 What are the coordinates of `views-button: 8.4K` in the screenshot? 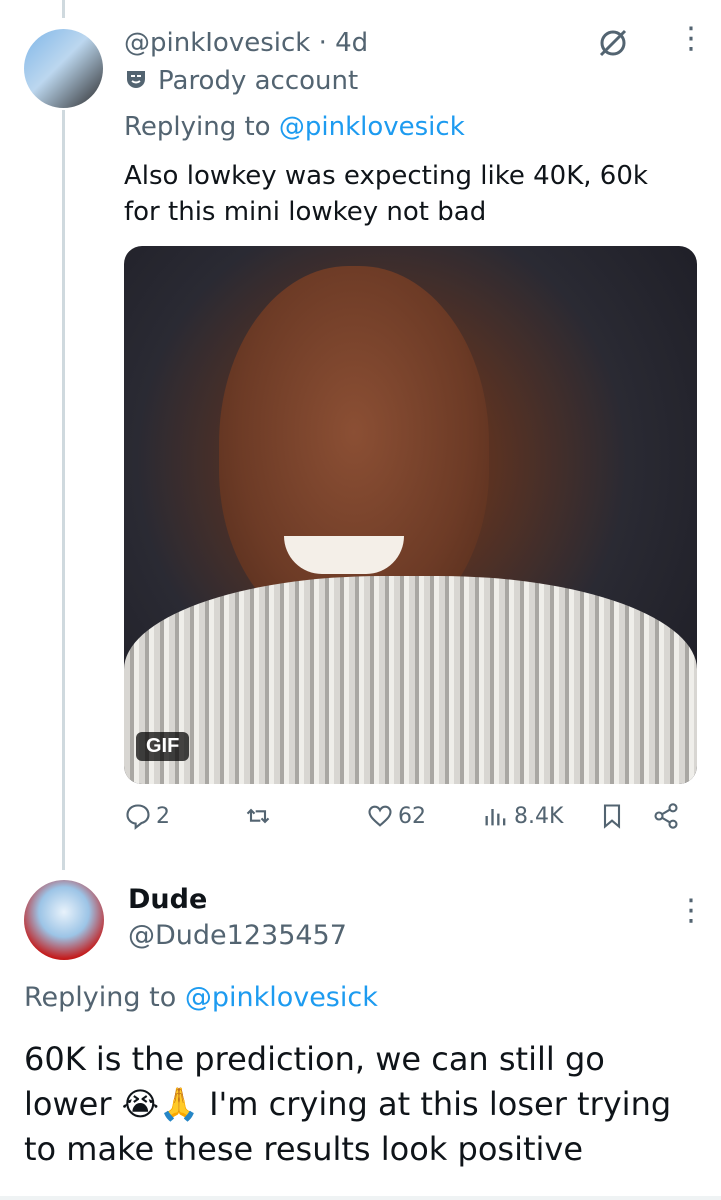 It's located at (522, 816).